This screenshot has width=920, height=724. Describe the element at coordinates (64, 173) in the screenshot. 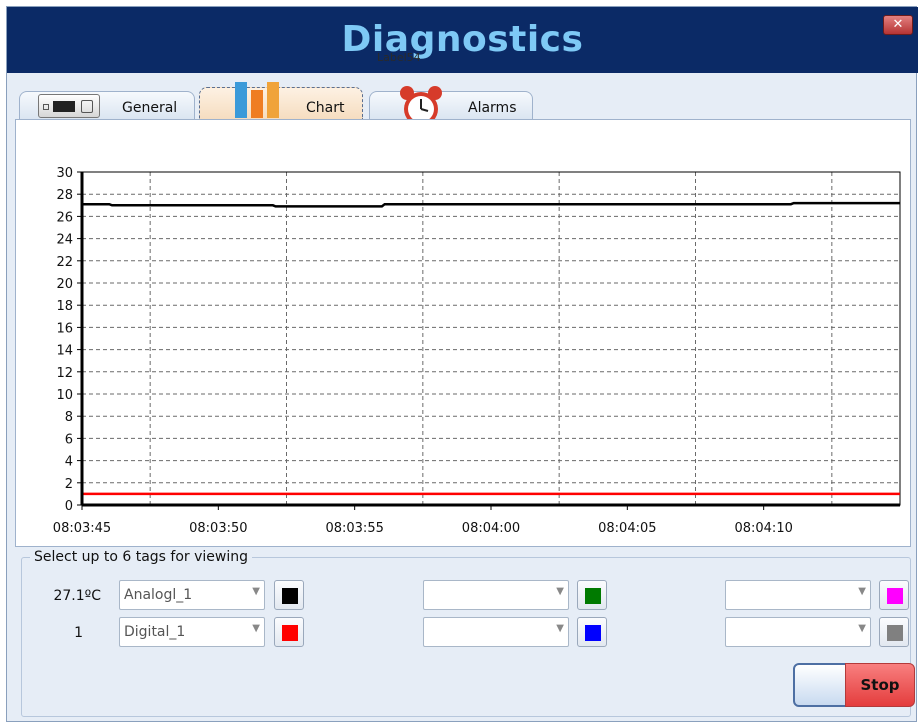

I see `y-tick-label: 30` at that location.